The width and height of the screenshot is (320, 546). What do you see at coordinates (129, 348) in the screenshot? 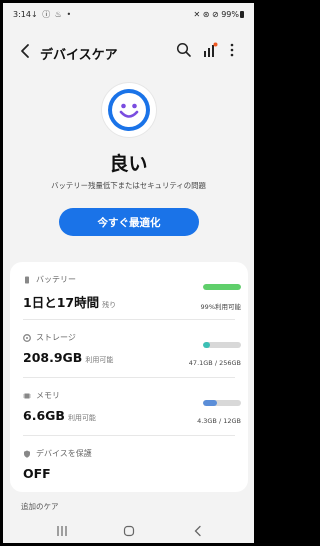
I see `storage-row: ストレージ 208.9GB 利用可能 47.1GB / 256GB` at bounding box center [129, 348].